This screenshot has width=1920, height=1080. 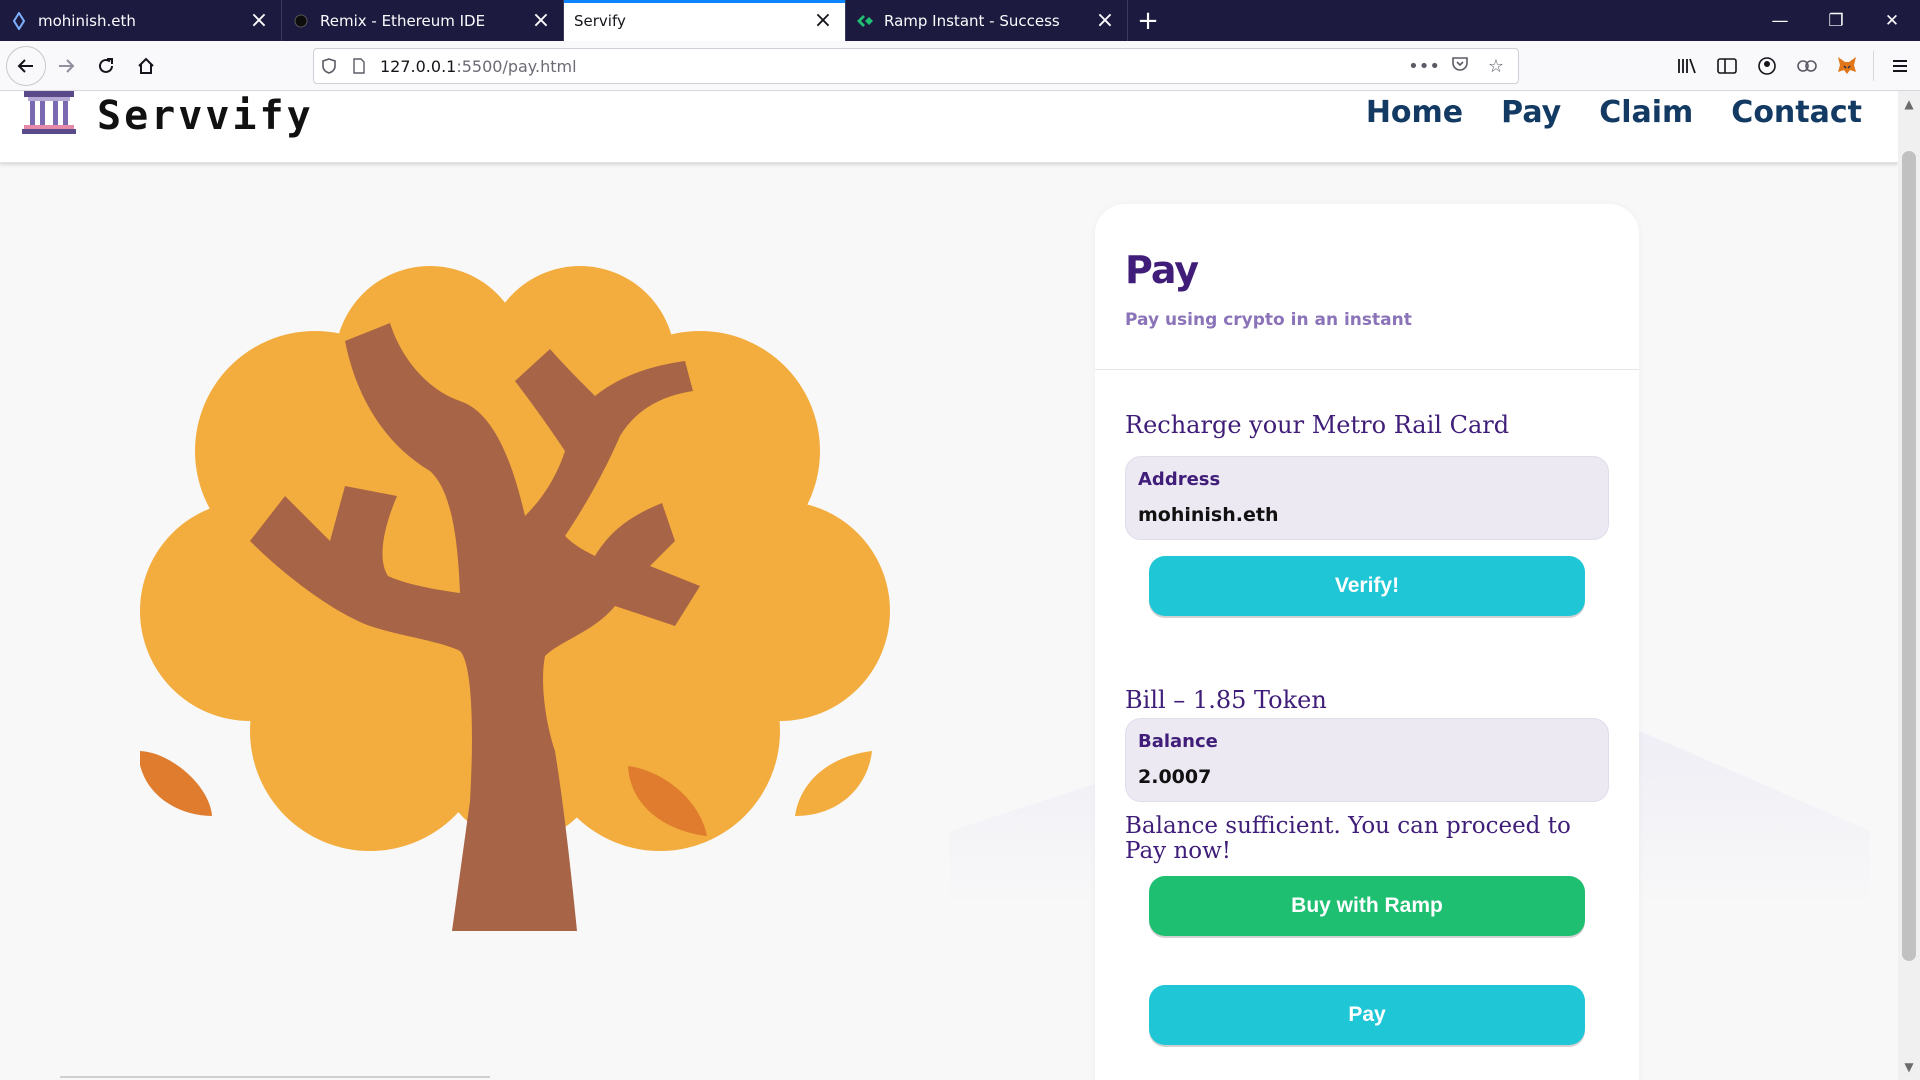 I want to click on library-icon, so click(x=1687, y=66).